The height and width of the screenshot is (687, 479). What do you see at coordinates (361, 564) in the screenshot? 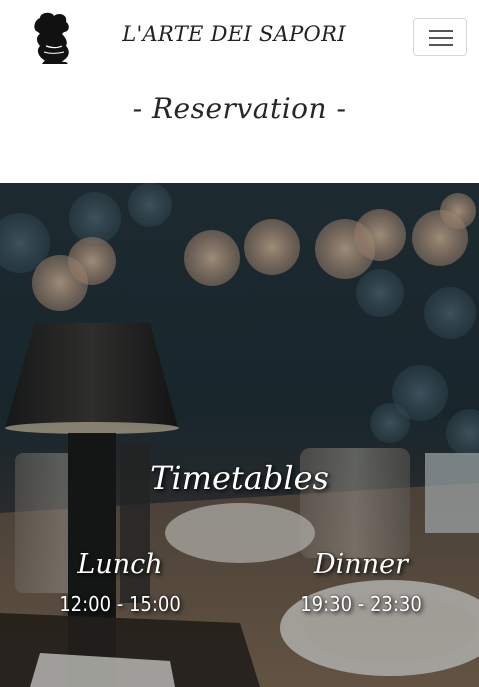
I see `dinner-label: Dinner` at bounding box center [361, 564].